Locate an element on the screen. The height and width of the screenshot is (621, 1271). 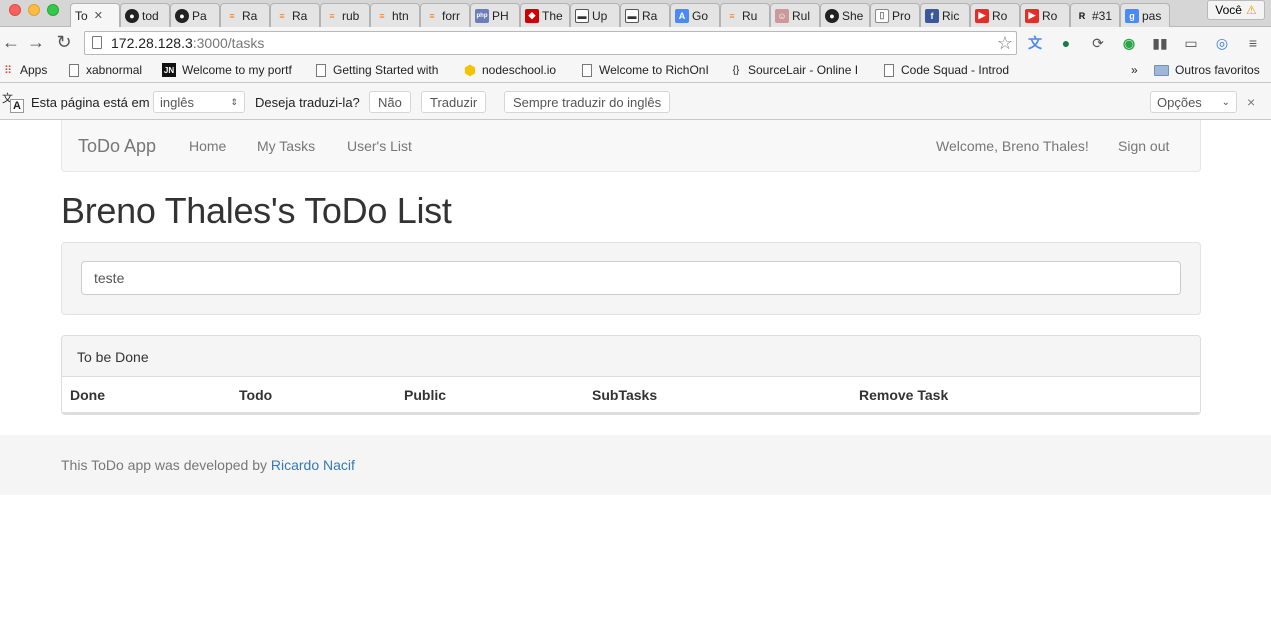
browser-tab: R #31 is located at coordinates (1095, 15).